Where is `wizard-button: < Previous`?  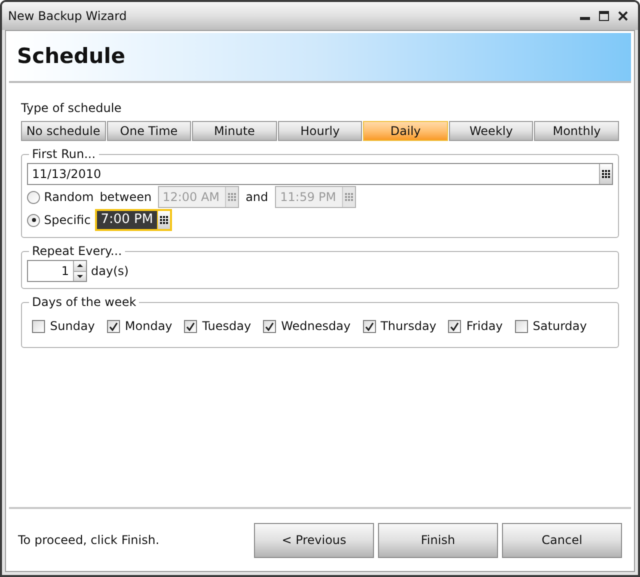
wizard-button: < Previous is located at coordinates (314, 540).